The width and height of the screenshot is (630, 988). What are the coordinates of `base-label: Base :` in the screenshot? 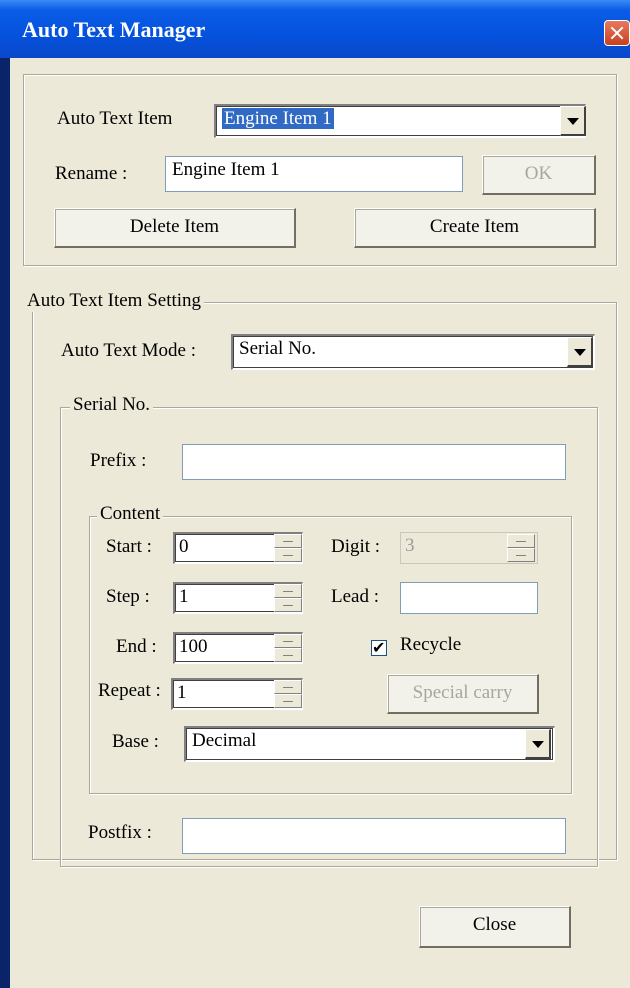 It's located at (135, 741).